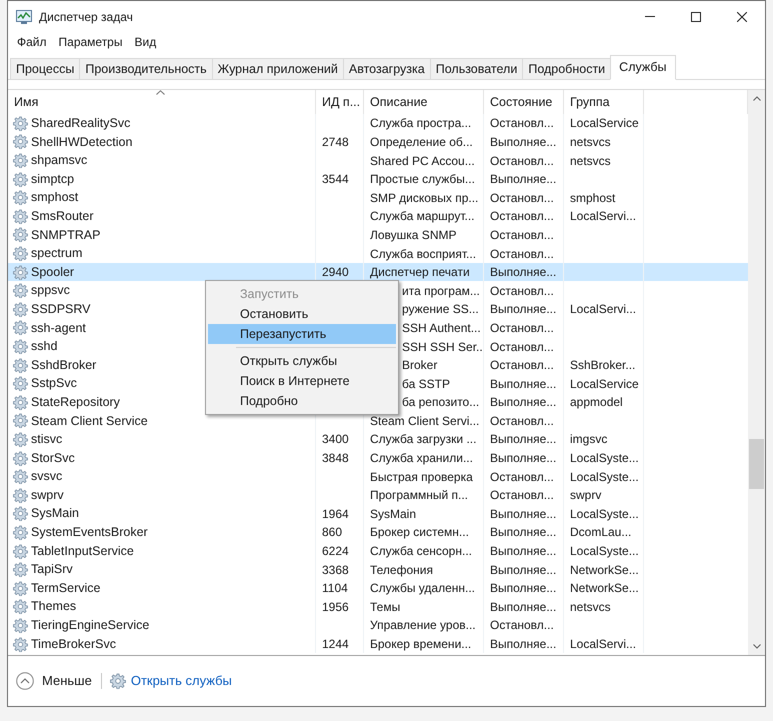 This screenshot has height=721, width=773. Describe the element at coordinates (302, 361) in the screenshot. I see `menu-item: Открыть службы` at that location.